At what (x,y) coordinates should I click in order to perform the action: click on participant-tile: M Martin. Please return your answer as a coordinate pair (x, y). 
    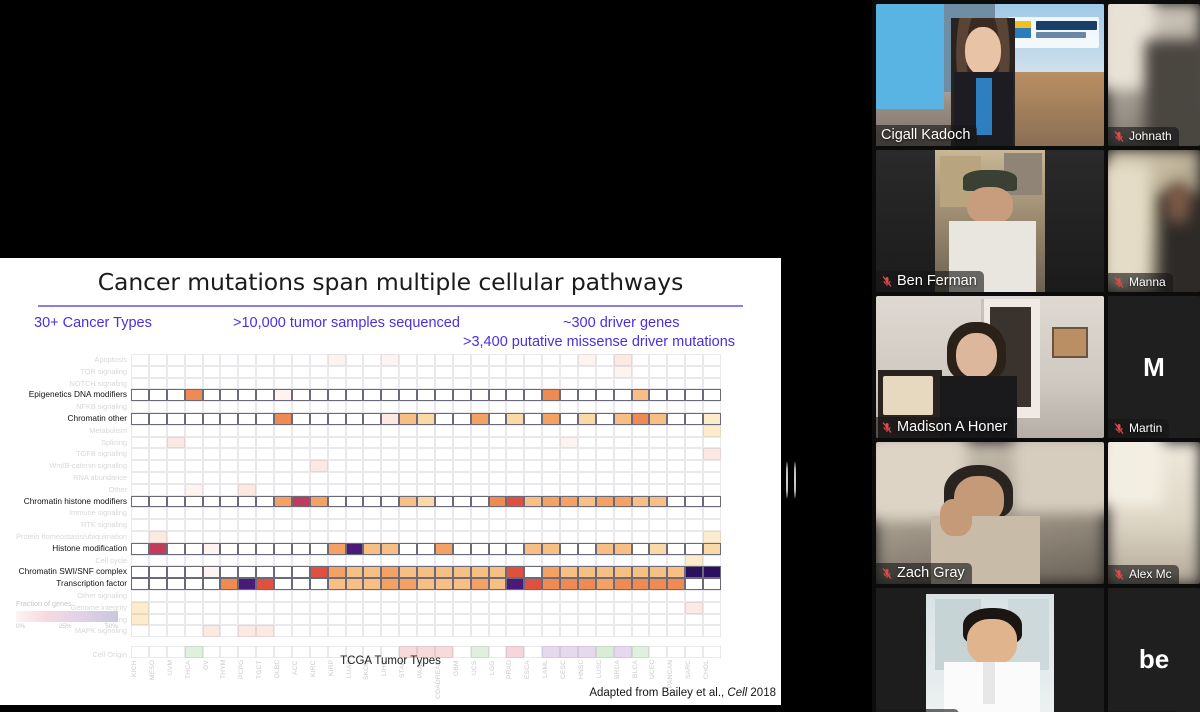
    Looking at the image, I should click on (1154, 367).